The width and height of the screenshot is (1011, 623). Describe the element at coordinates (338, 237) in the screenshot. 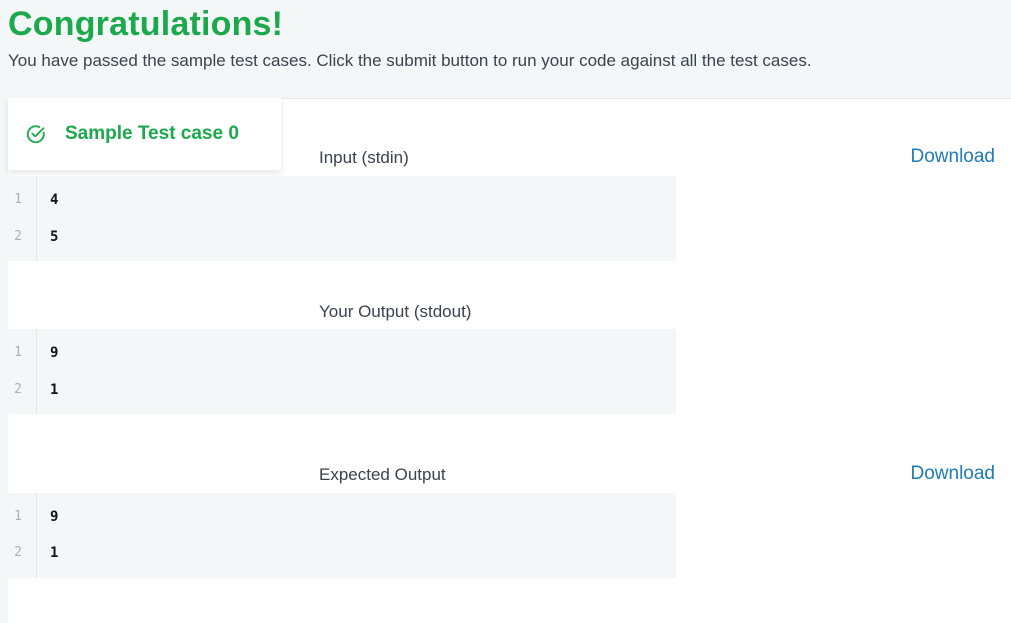

I see `code-line: 2 5` at that location.